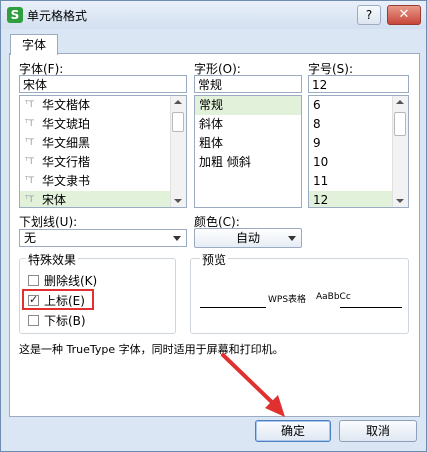 The height and width of the screenshot is (452, 427). Describe the element at coordinates (251, 382) in the screenshot. I see `arrow-shaft` at that location.